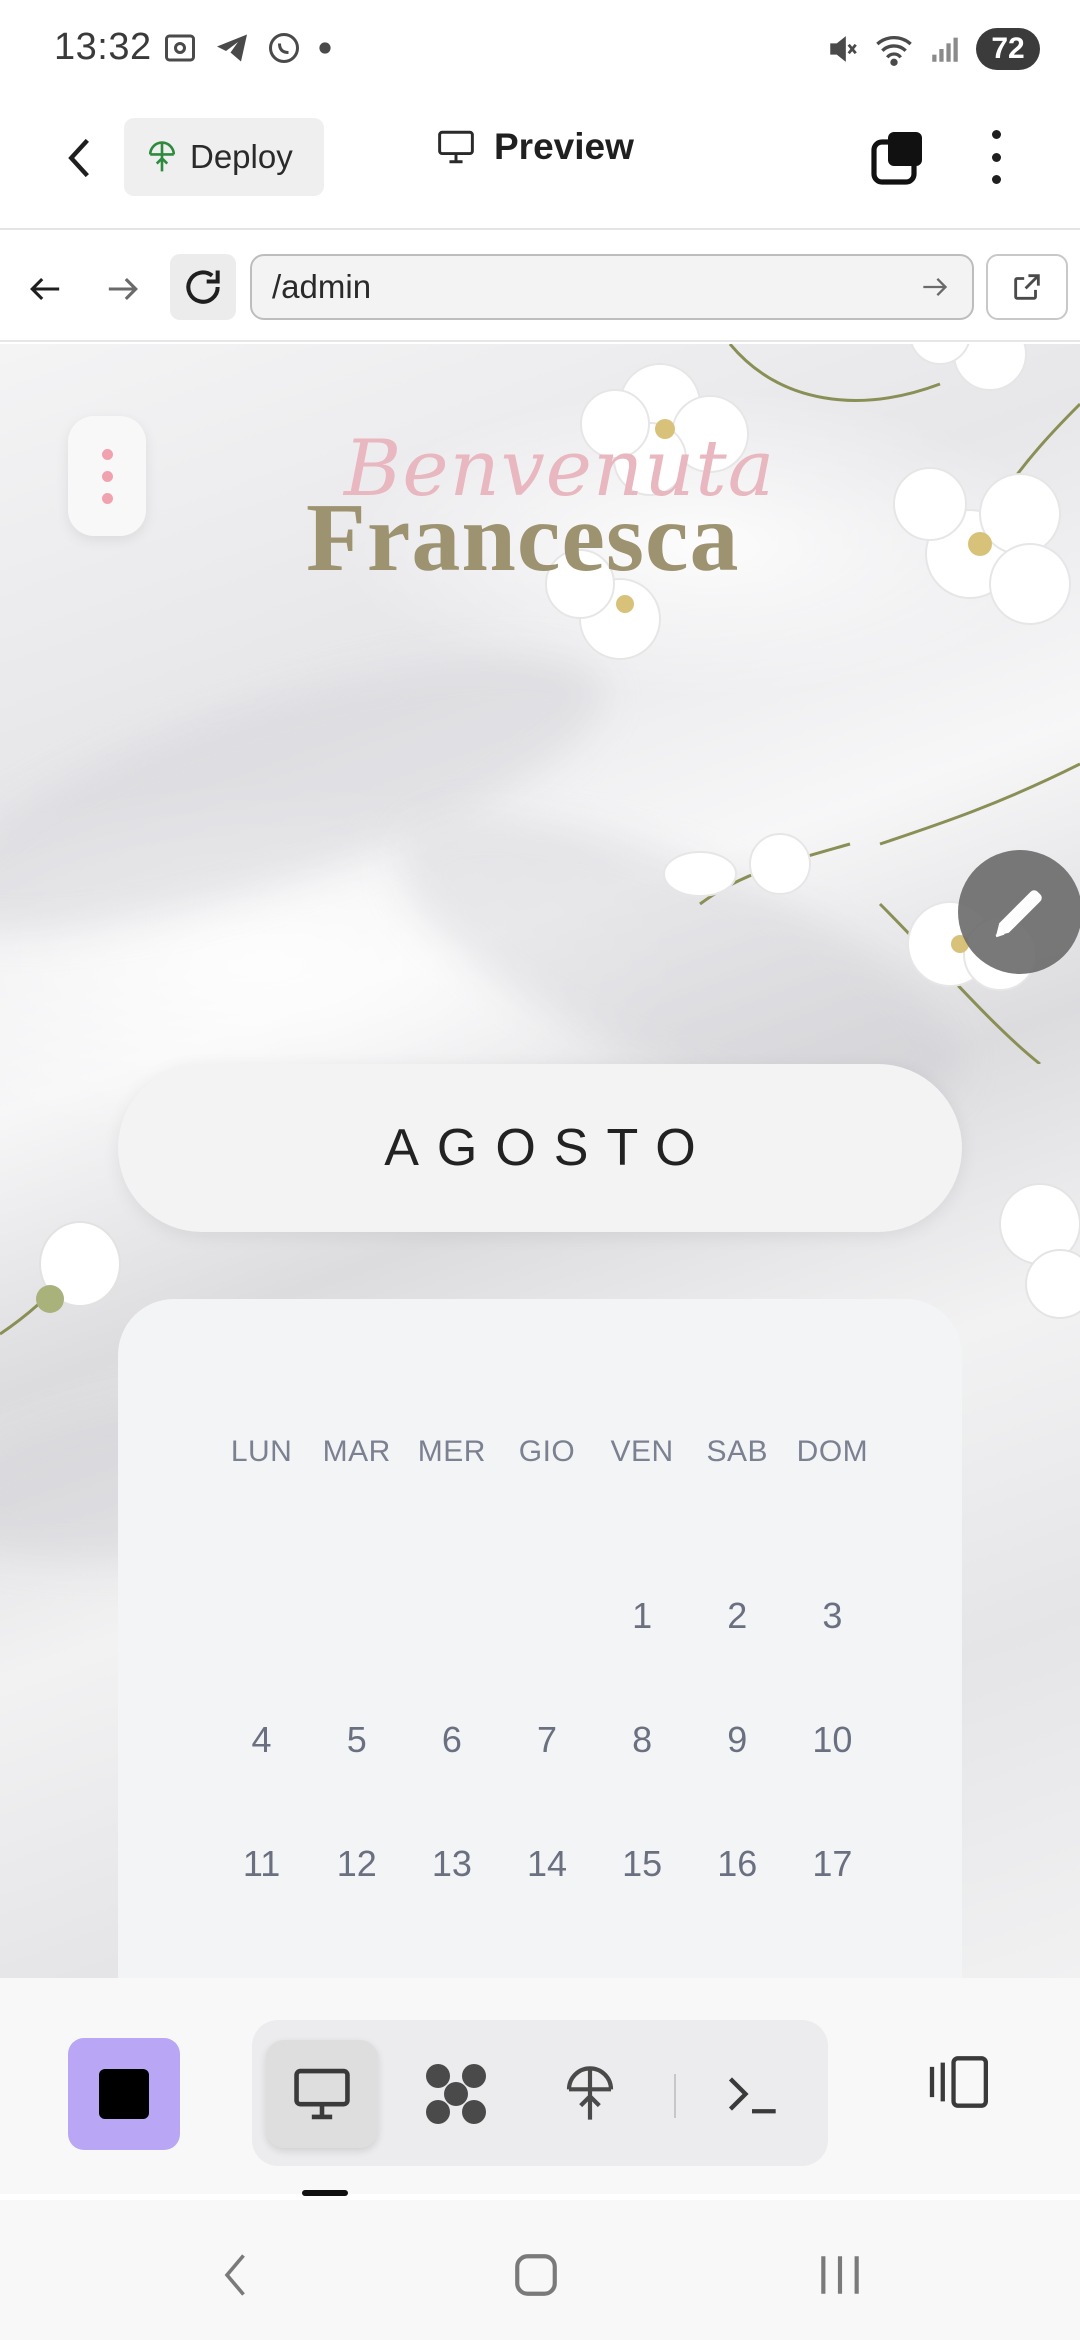 Image resolution: width=1080 pixels, height=2340 pixels. I want to click on deploy-button: Deploy, so click(224, 157).